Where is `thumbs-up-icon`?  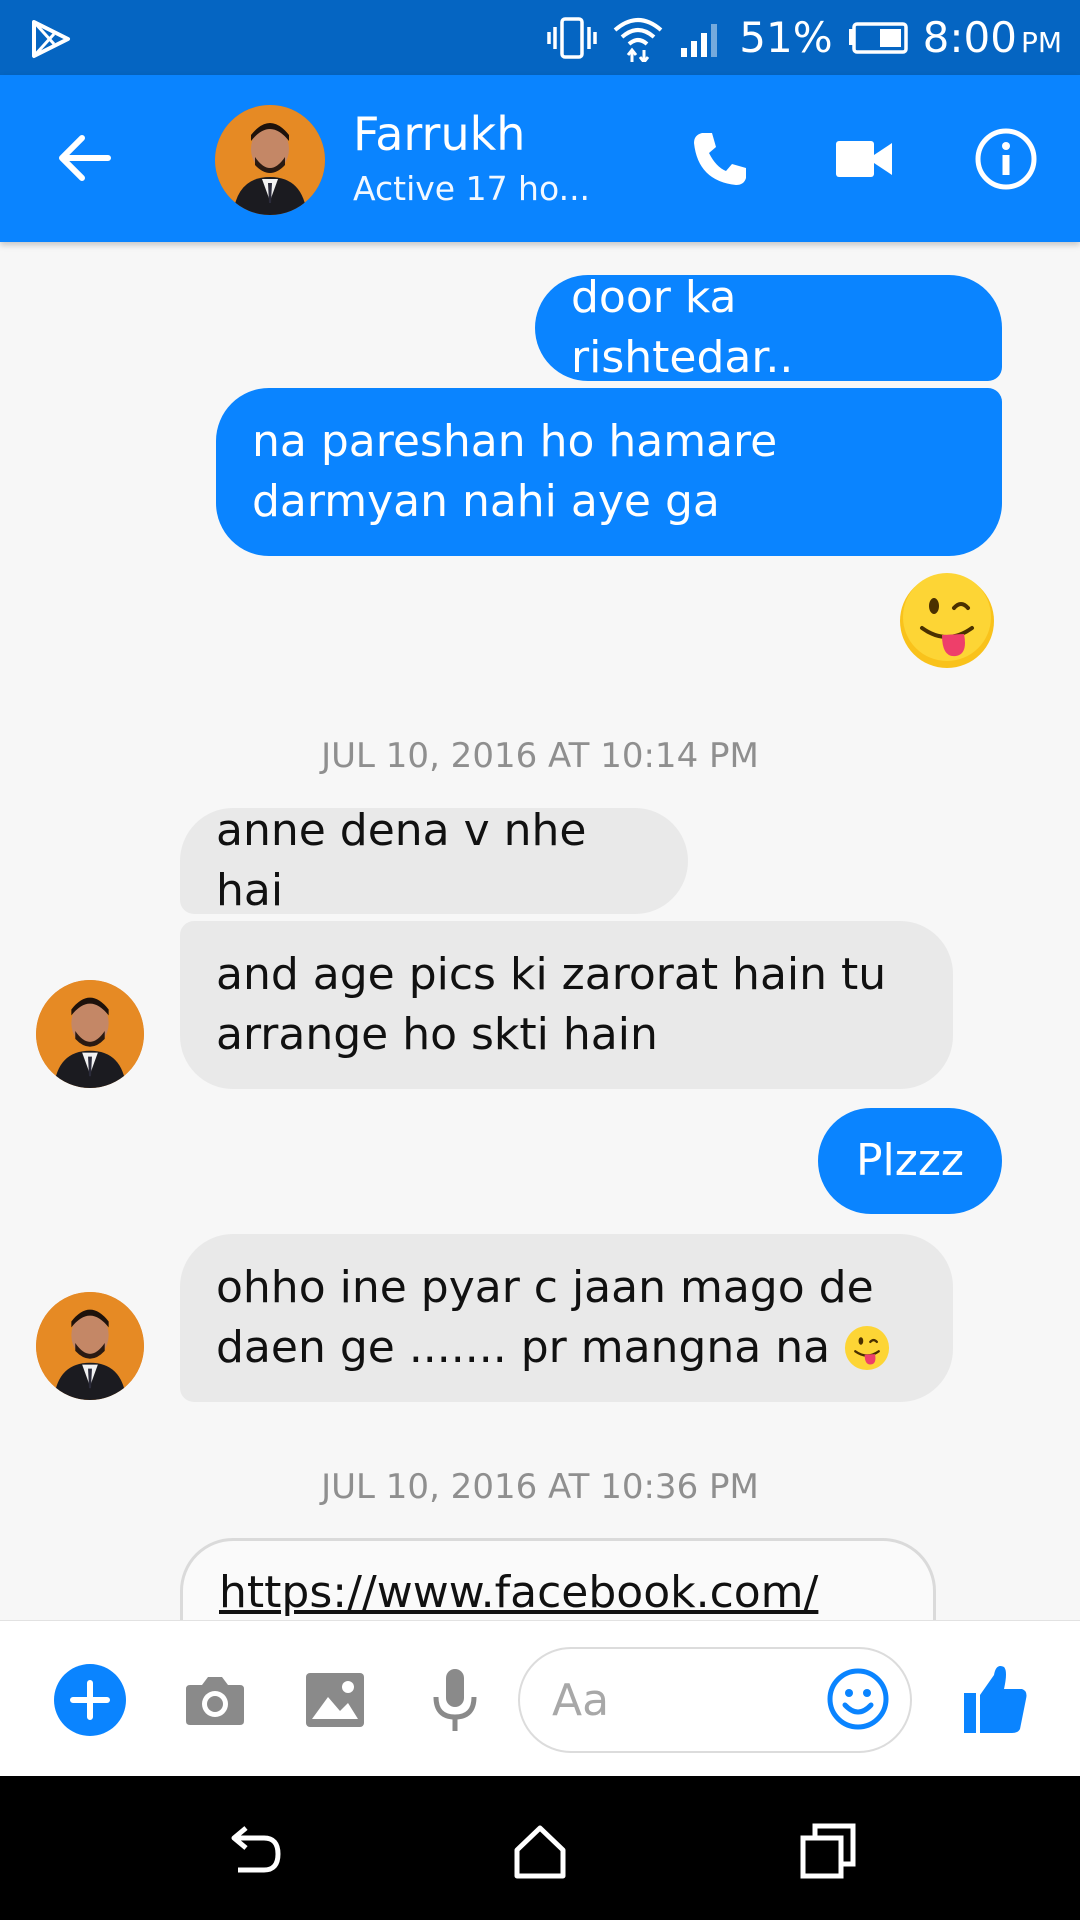
thumbs-up-icon is located at coordinates (995, 1699).